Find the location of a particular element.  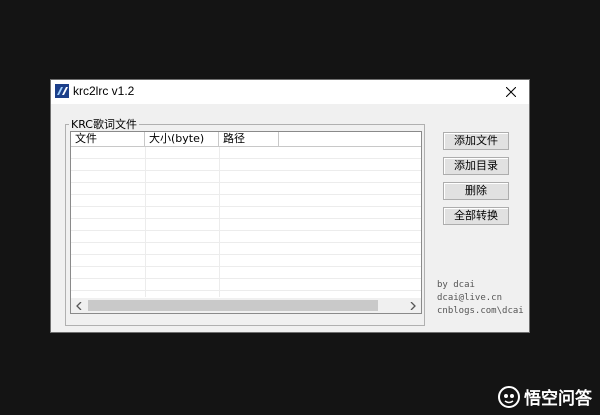

scroll-right-button is located at coordinates (413, 305).